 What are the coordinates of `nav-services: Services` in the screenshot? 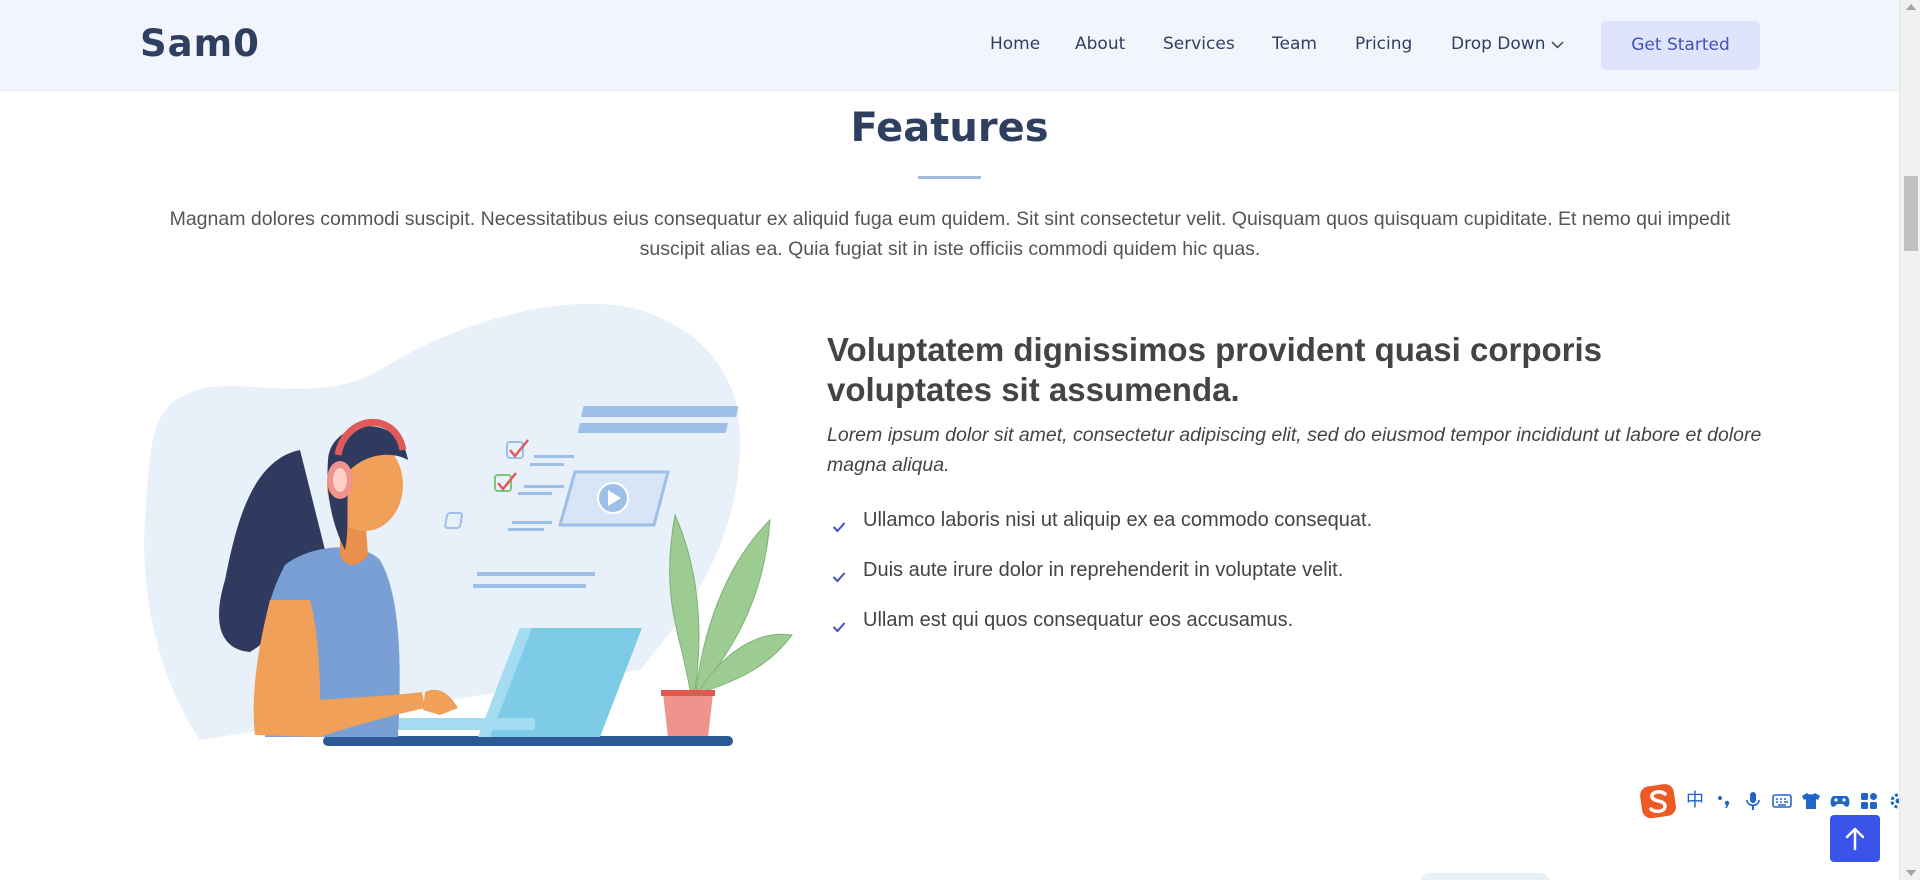 It's located at (1199, 44).